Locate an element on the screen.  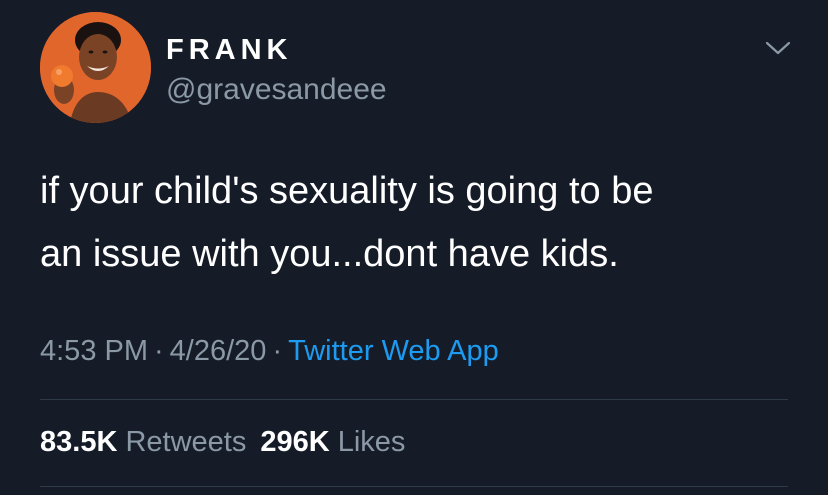
avatar is located at coordinates (95, 67).